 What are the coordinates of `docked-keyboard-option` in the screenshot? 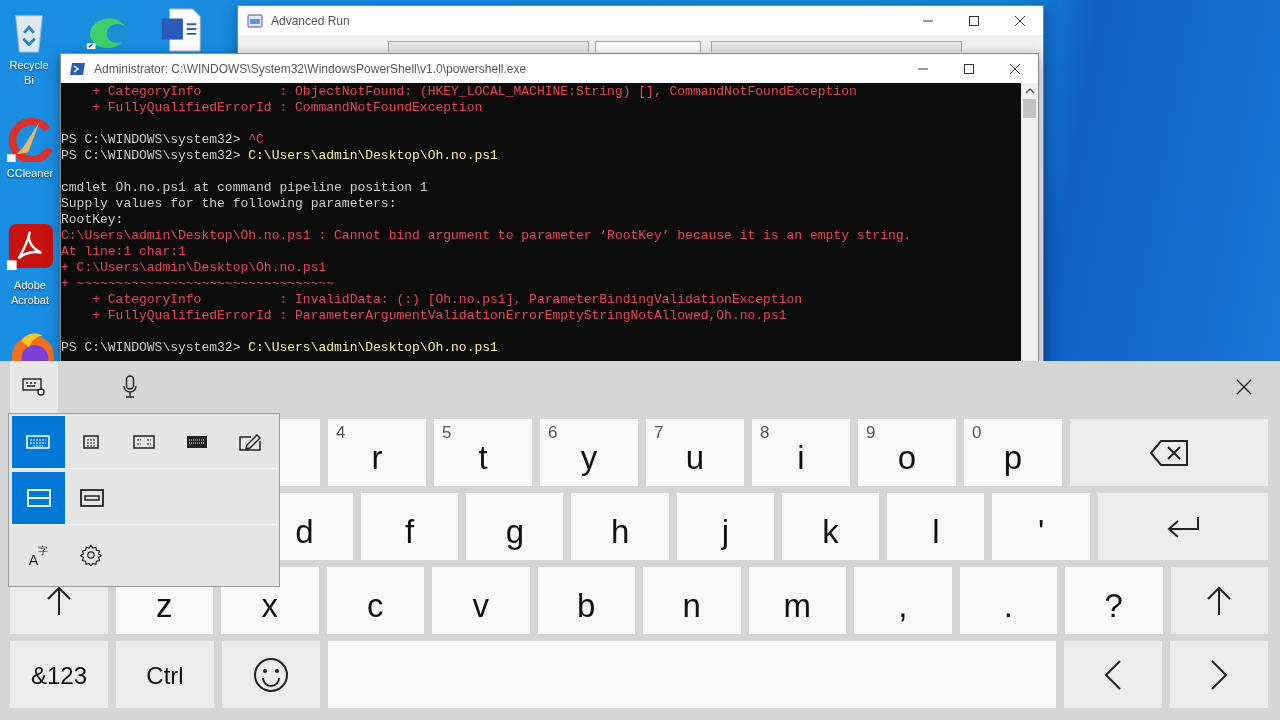 It's located at (38, 498).